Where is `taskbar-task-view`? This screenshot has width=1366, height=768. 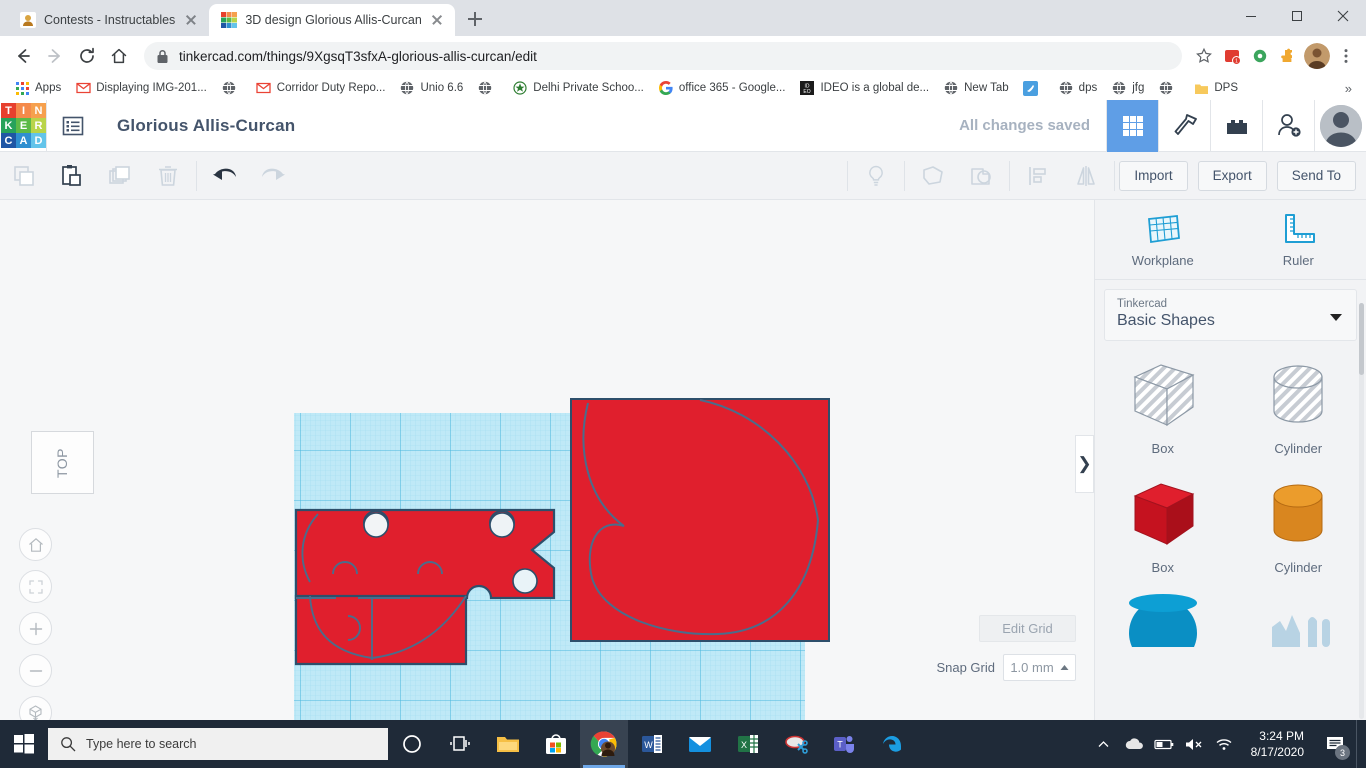
taskbar-task-view is located at coordinates (460, 744).